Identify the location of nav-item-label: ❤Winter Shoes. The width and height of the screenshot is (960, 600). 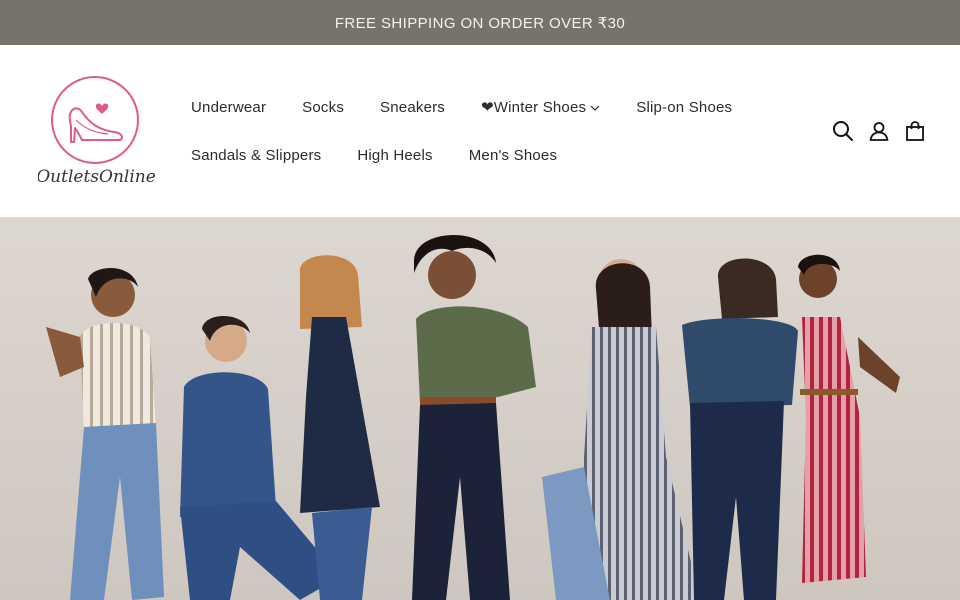
(534, 107).